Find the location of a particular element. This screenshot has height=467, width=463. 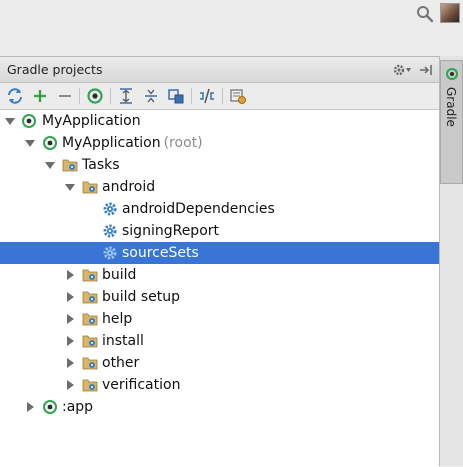

tree-node-label: androidDependencies is located at coordinates (198, 209).